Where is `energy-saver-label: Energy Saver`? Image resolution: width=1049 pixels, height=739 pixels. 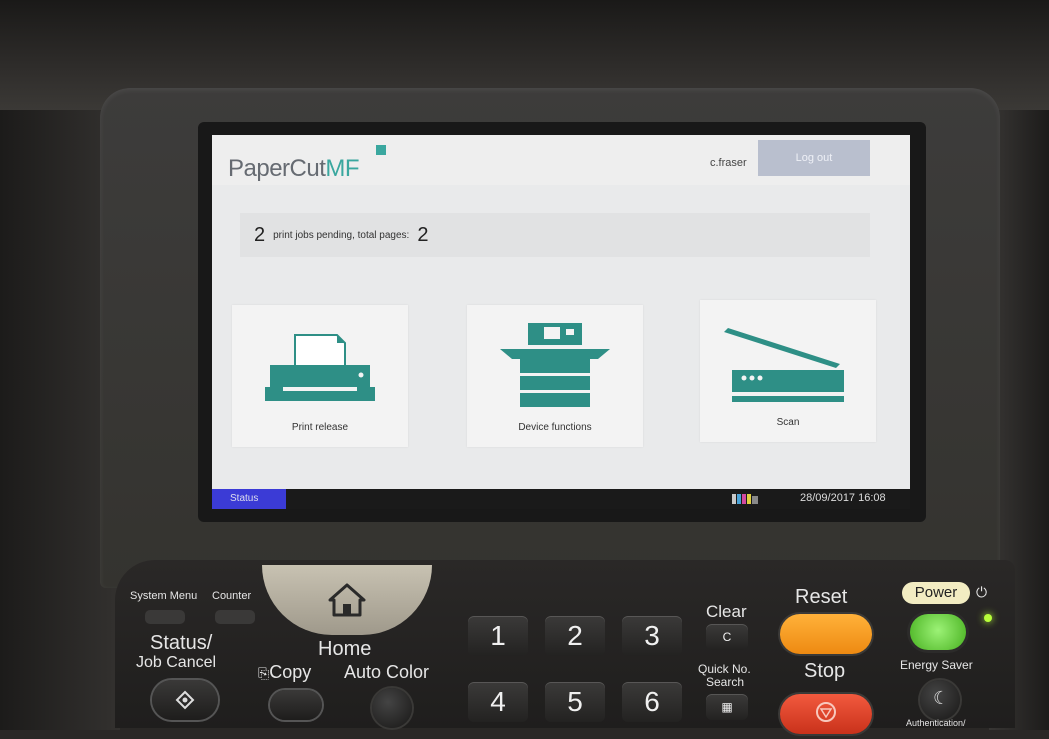 energy-saver-label: Energy Saver is located at coordinates (936, 665).